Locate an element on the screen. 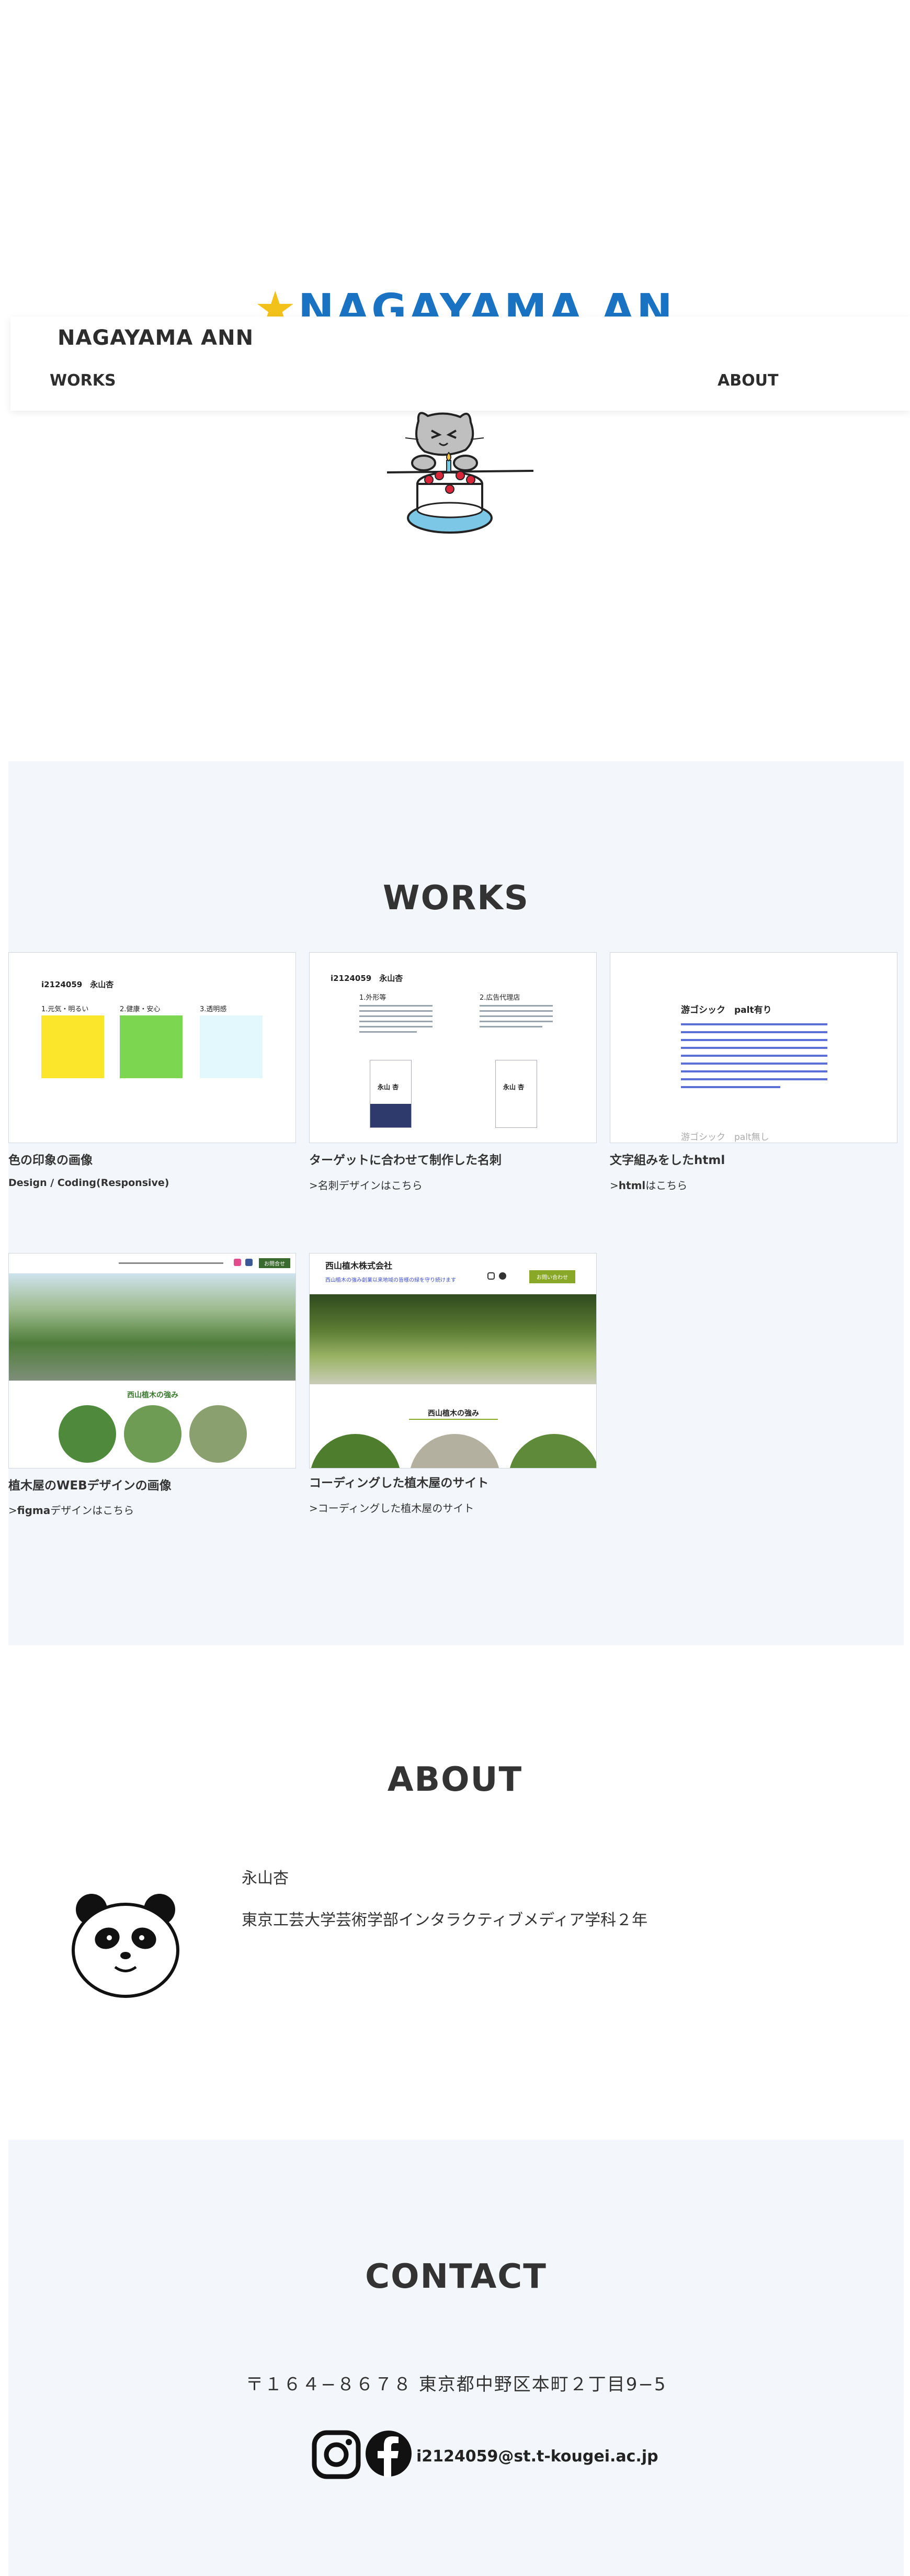 The height and width of the screenshot is (2576, 910). thumb-label: 2.健康・安心 is located at coordinates (140, 1009).